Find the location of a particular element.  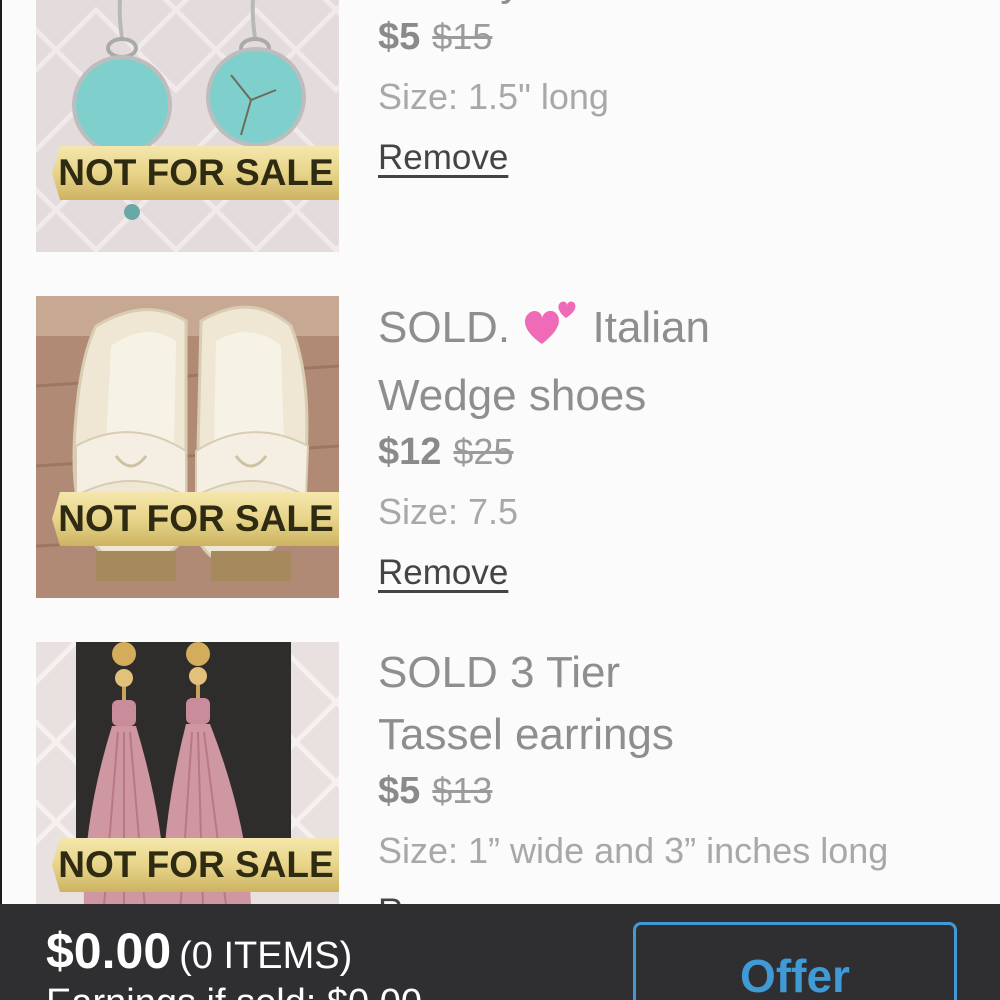

price-row: $12 $25 is located at coordinates (689, 457).